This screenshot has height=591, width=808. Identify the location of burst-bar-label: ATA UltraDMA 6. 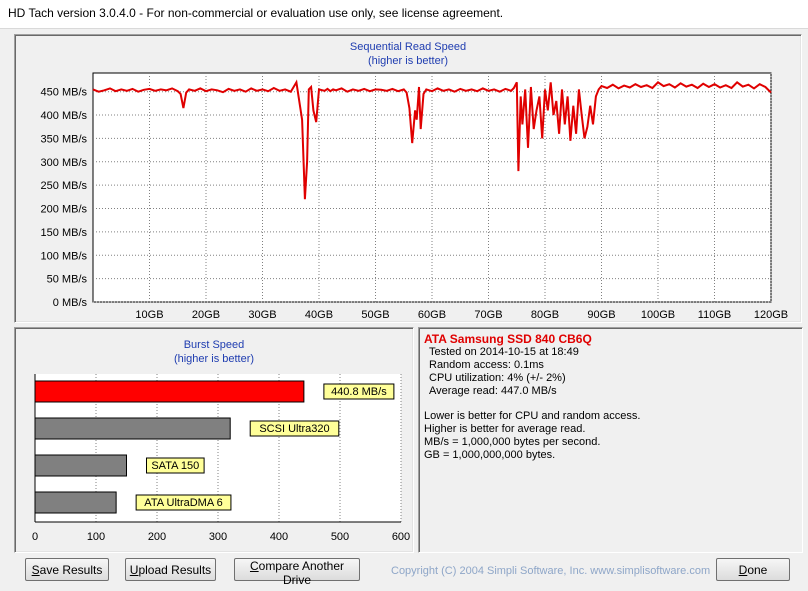
(183, 503).